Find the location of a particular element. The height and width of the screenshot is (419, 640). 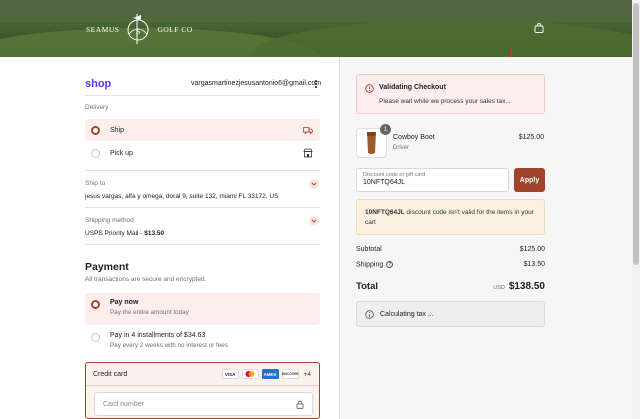

subtotal-label: Subtotal is located at coordinates (369, 249).